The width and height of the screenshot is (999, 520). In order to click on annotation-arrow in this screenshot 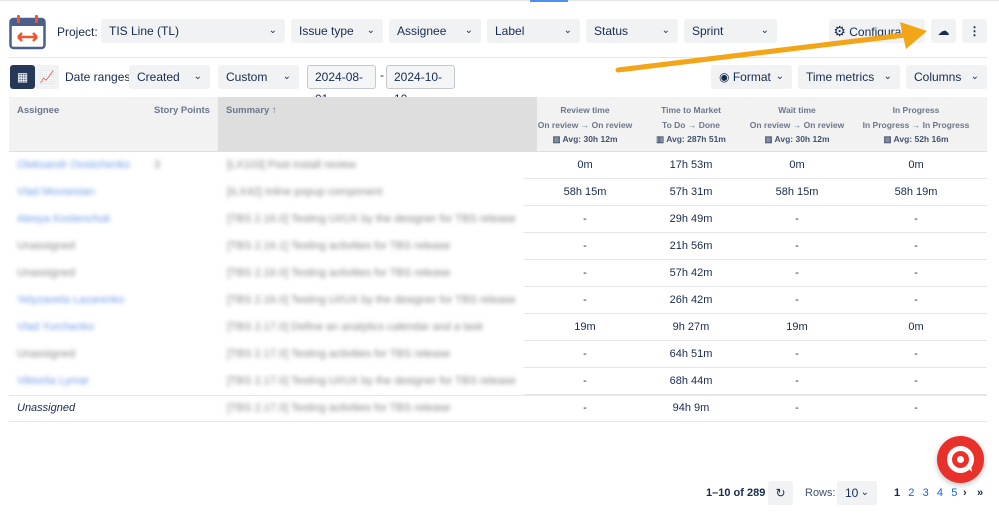, I will do `click(771, 47)`.